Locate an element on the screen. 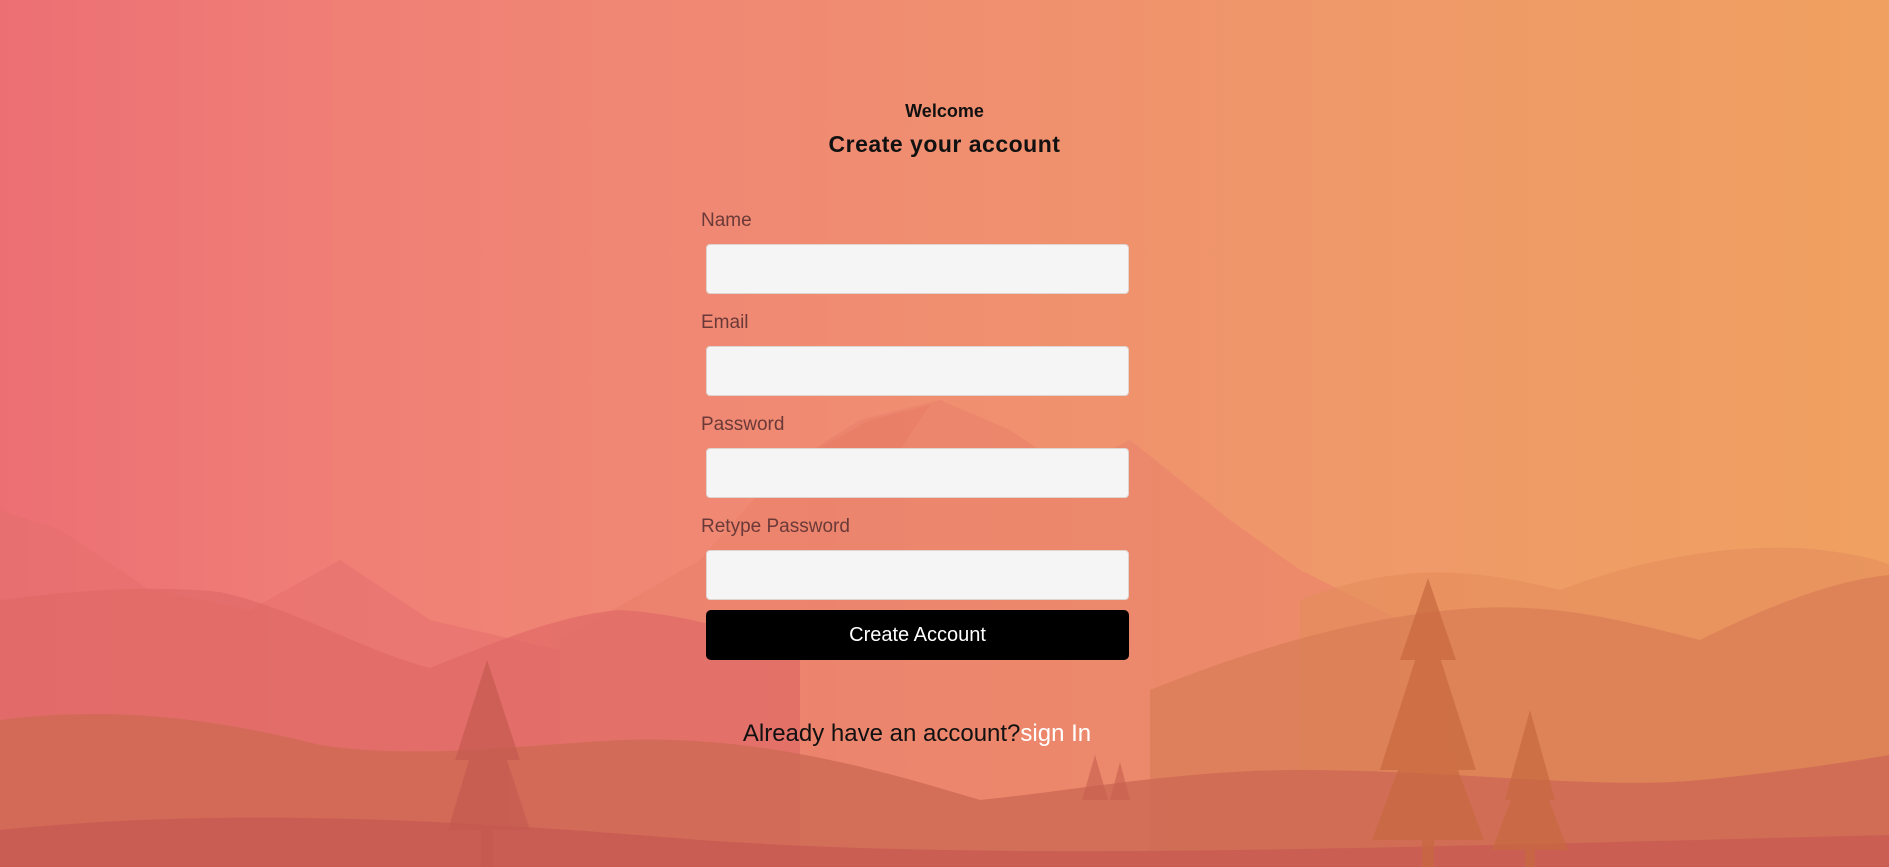 The height and width of the screenshot is (867, 1889). email-input is located at coordinates (917, 371).